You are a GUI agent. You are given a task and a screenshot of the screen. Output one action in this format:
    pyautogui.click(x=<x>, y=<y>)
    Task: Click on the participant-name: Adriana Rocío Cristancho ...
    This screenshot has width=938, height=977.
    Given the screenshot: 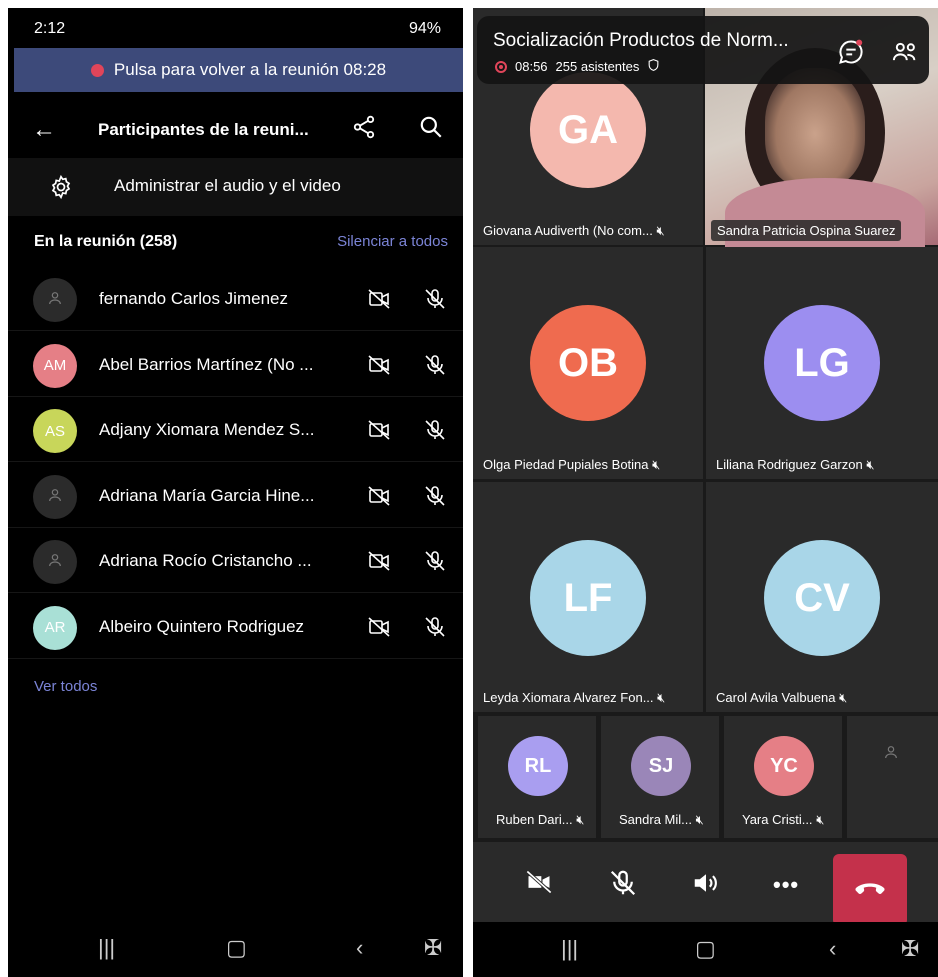 What is the action you would take?
    pyautogui.click(x=205, y=560)
    